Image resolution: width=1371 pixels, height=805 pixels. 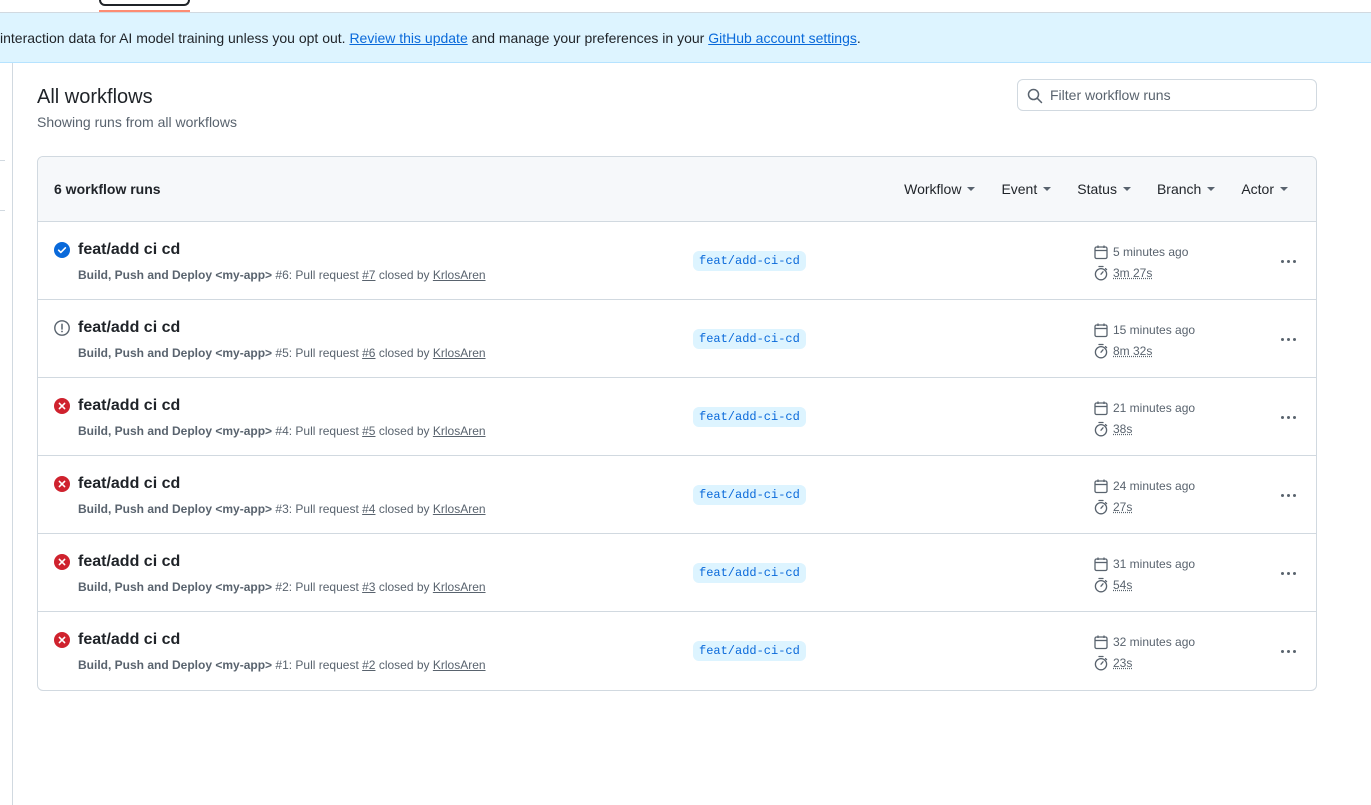 I want to click on run-number: #6, so click(x=282, y=275).